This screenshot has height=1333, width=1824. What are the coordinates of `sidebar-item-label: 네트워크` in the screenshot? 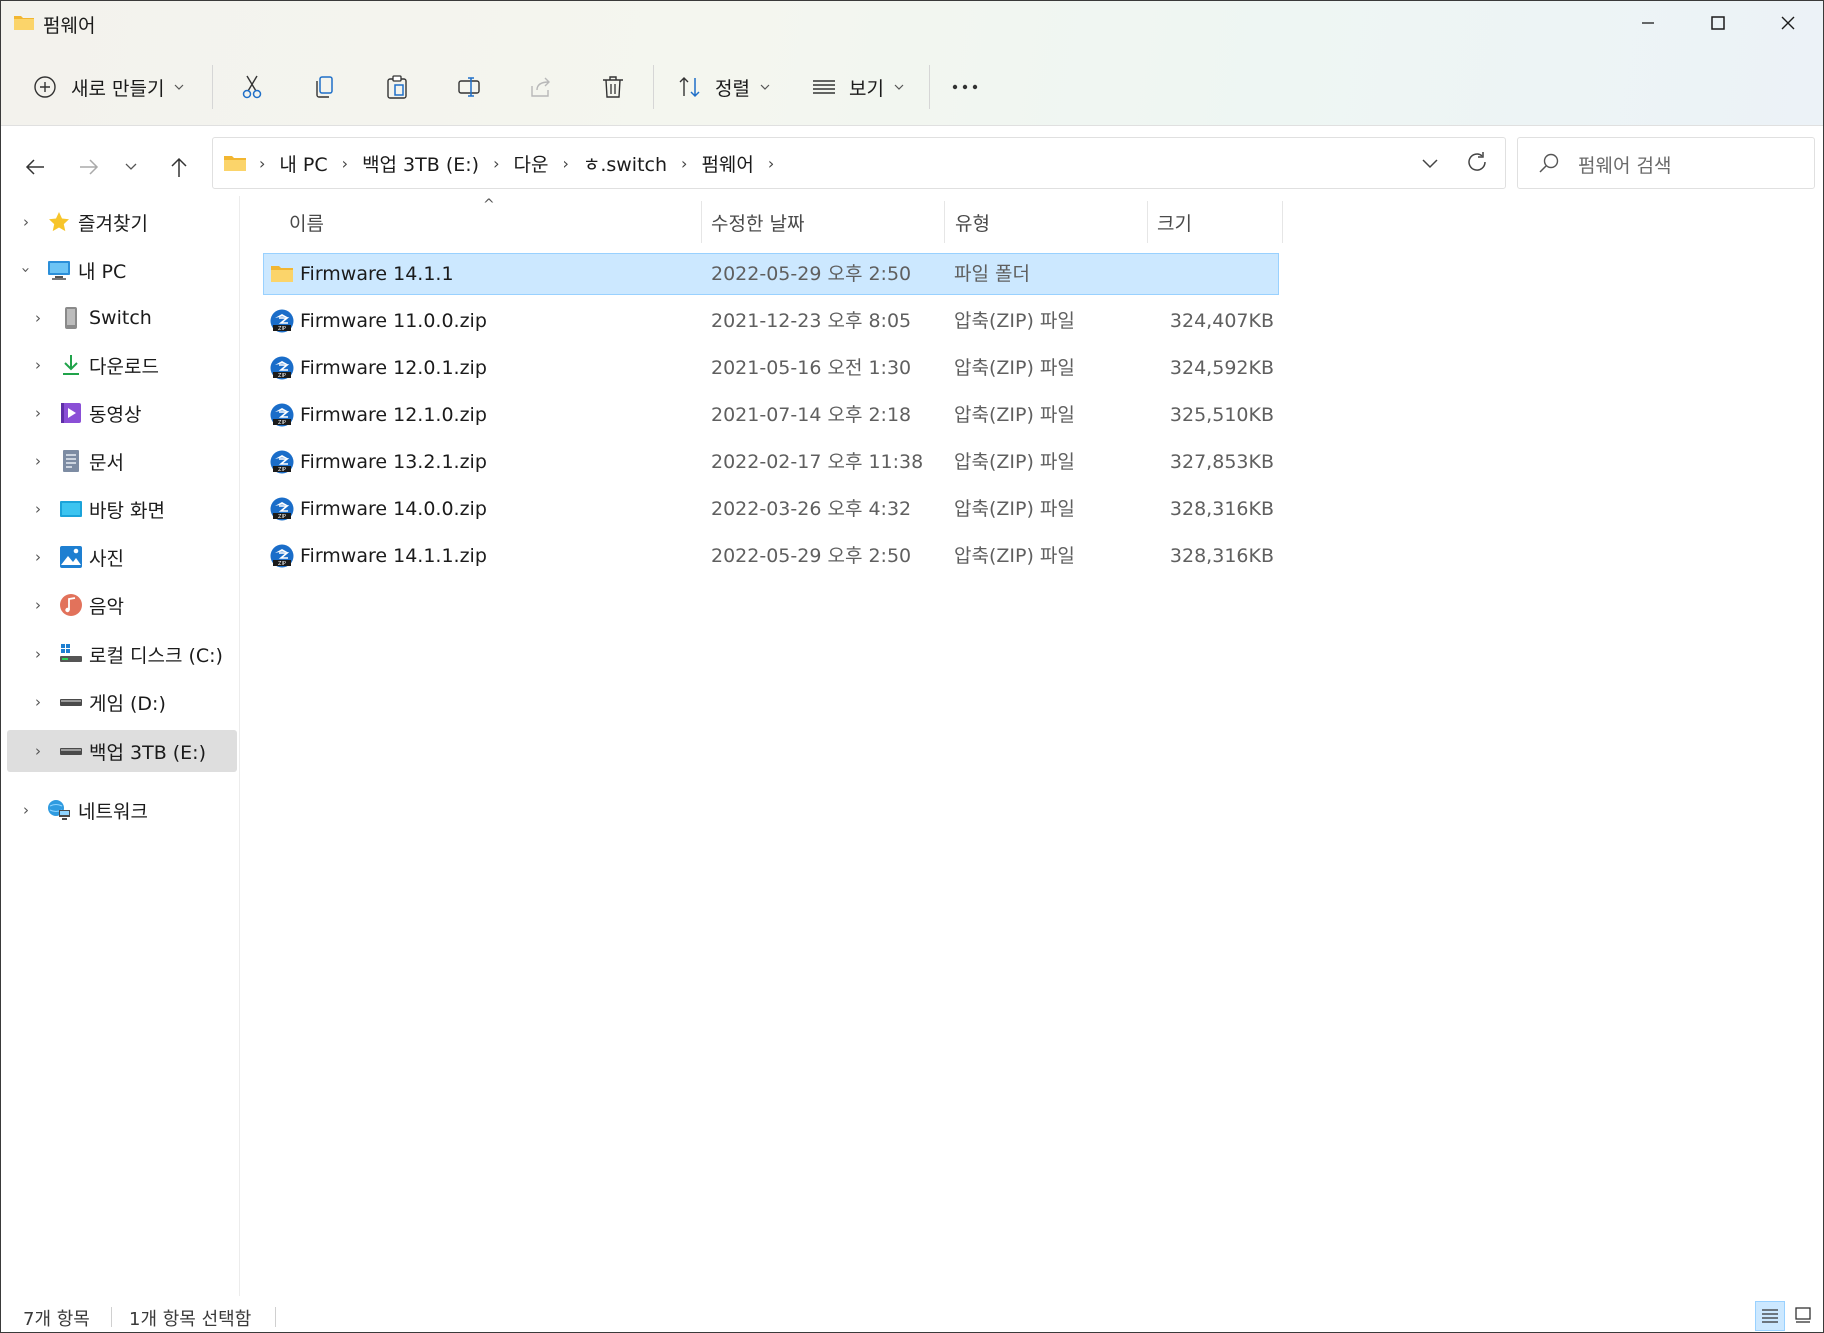 It's located at (113, 811).